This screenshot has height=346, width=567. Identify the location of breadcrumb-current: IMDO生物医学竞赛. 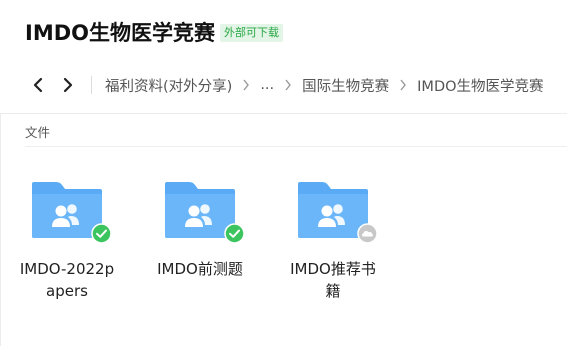
(480, 86).